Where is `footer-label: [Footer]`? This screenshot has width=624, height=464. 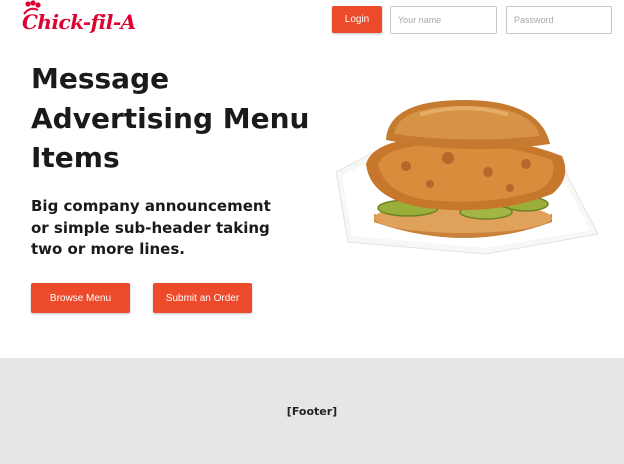
footer-label: [Footer] is located at coordinates (312, 411).